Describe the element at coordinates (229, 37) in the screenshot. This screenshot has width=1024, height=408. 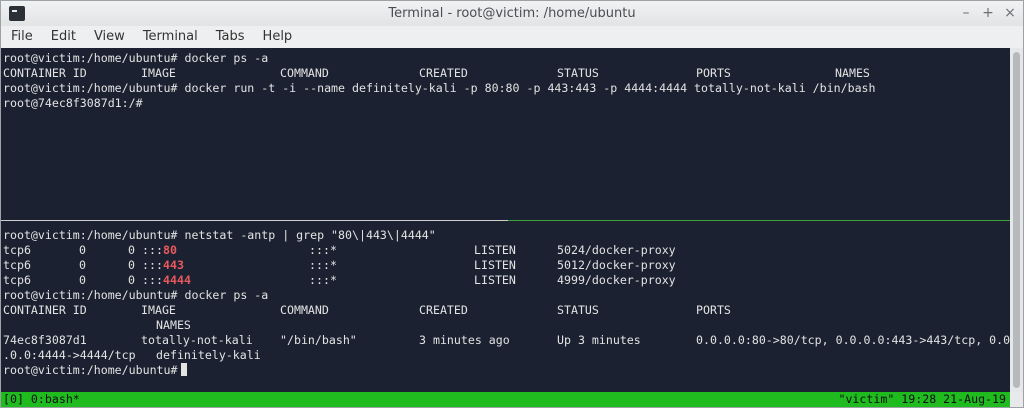
I see `menu-tabs: Tabs` at that location.